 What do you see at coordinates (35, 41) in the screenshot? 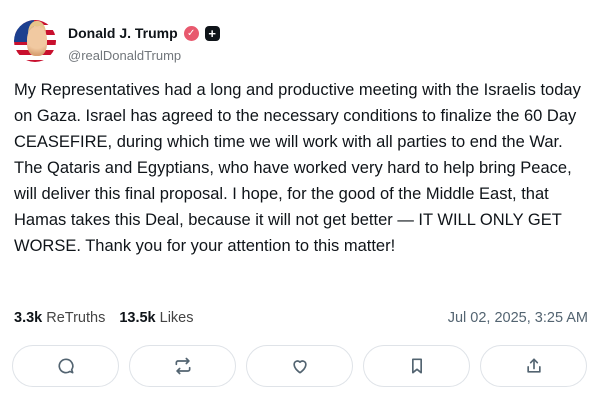
I see `avatar` at bounding box center [35, 41].